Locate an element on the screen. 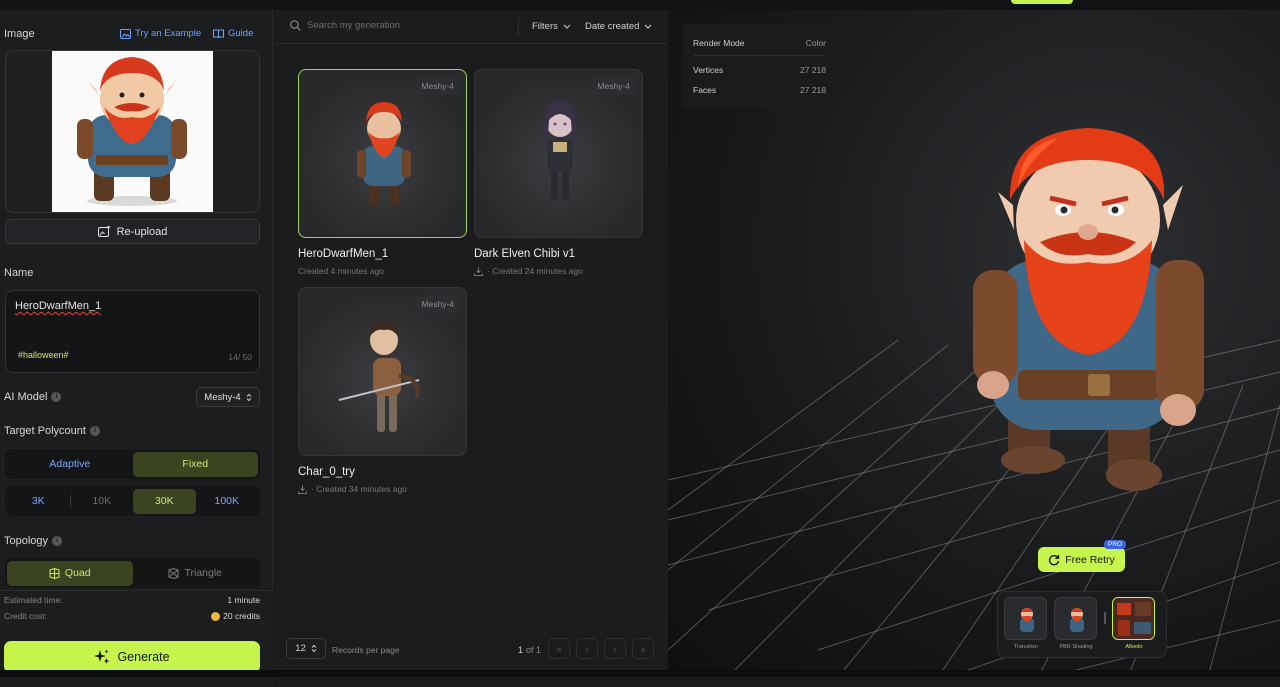 The height and width of the screenshot is (687, 1280). topology-triangle: Triangle is located at coordinates (196, 573).